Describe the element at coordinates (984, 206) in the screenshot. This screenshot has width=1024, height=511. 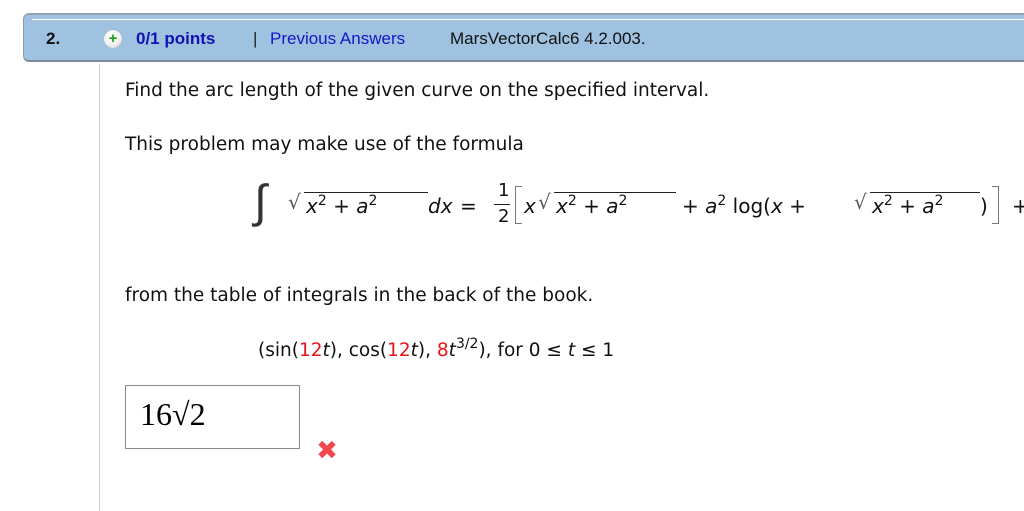
I see `log-close-paren: )` at that location.